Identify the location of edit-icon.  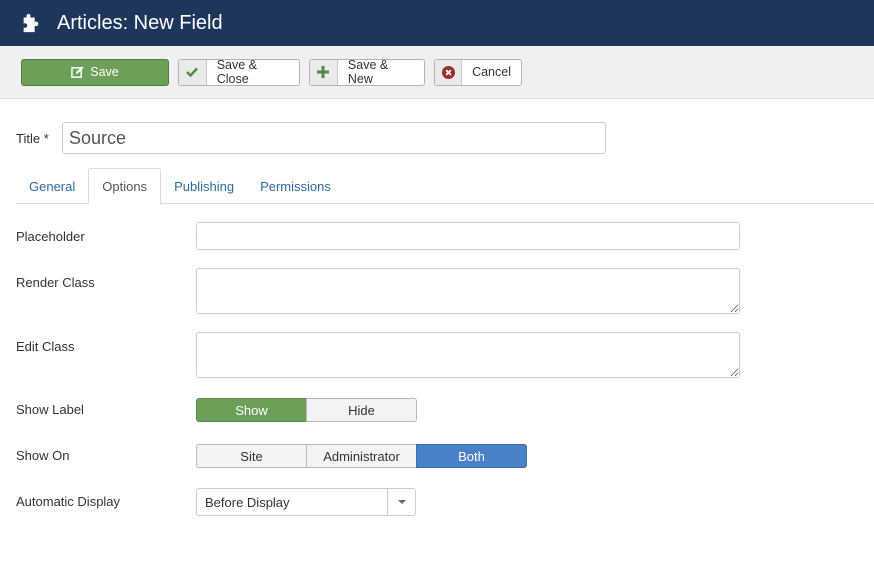
(77, 71).